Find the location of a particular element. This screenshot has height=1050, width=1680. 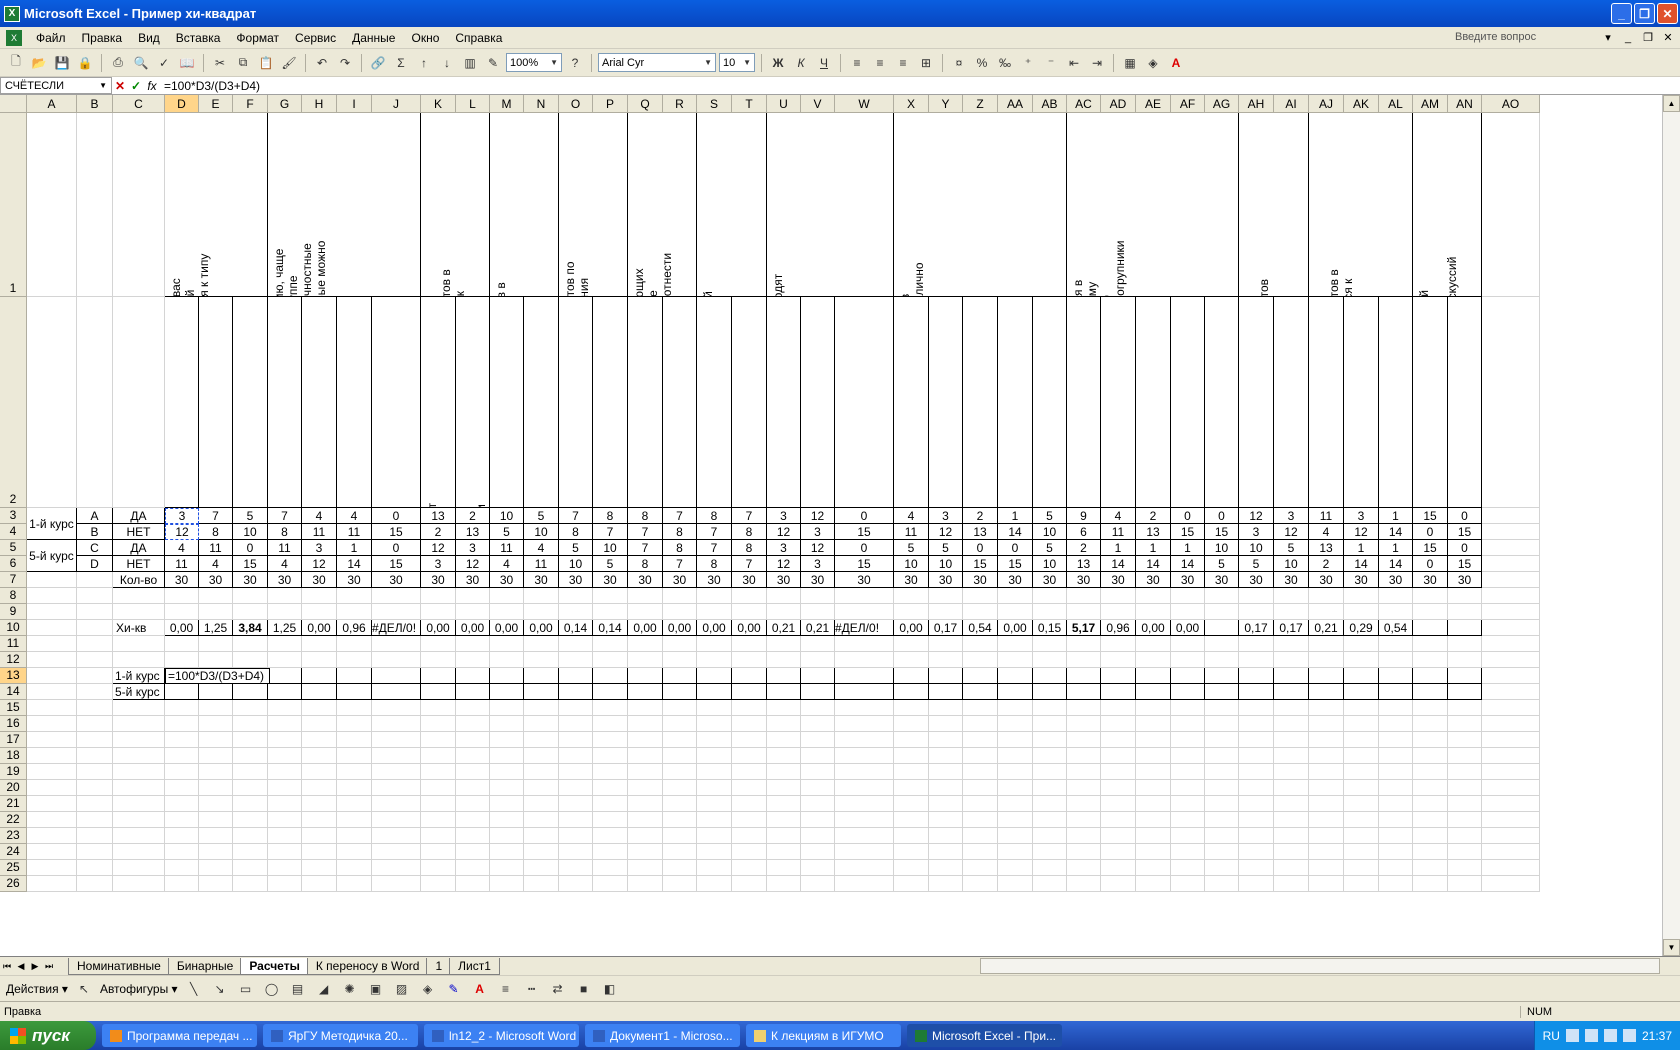

data-cell: 11 is located at coordinates (216, 548).